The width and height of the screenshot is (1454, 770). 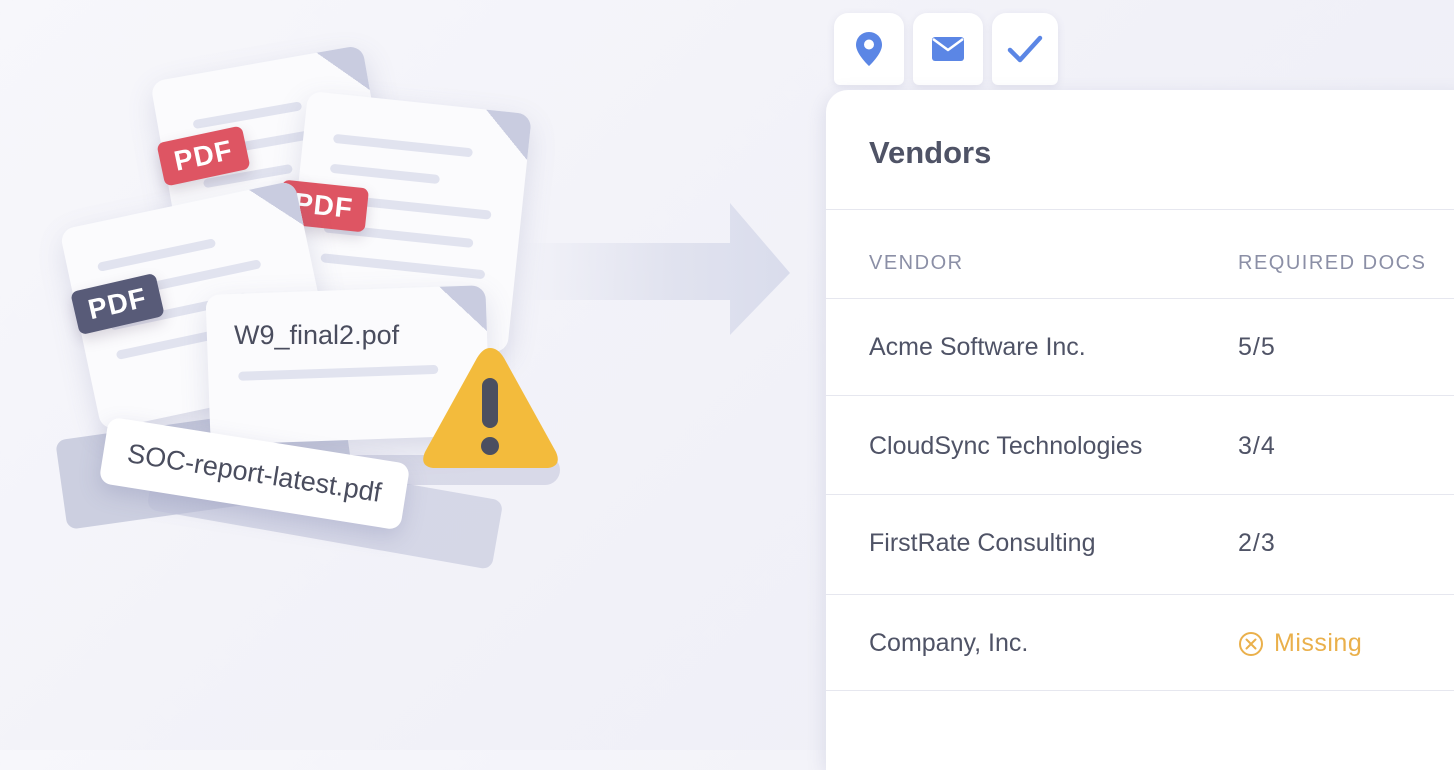 I want to click on table-row: Company, Inc. Missing, so click(x=1140, y=643).